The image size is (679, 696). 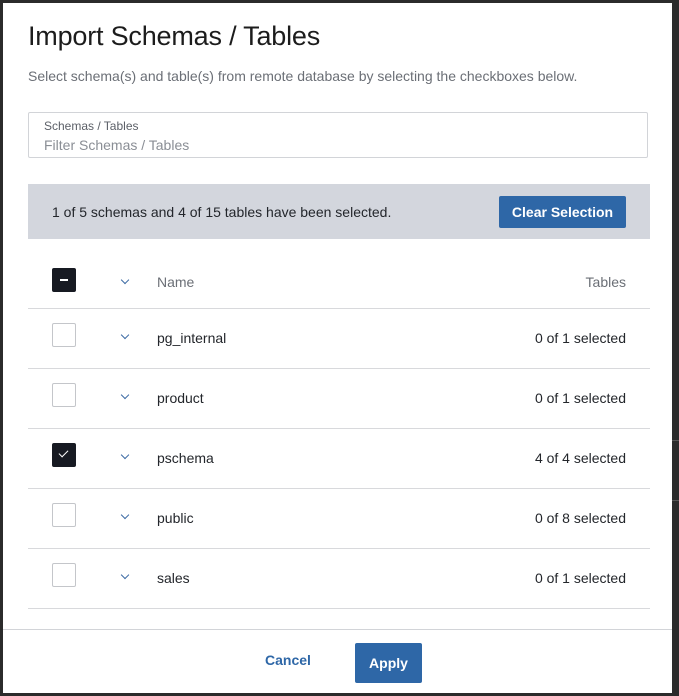 I want to click on schema-name: public, so click(x=175, y=518).